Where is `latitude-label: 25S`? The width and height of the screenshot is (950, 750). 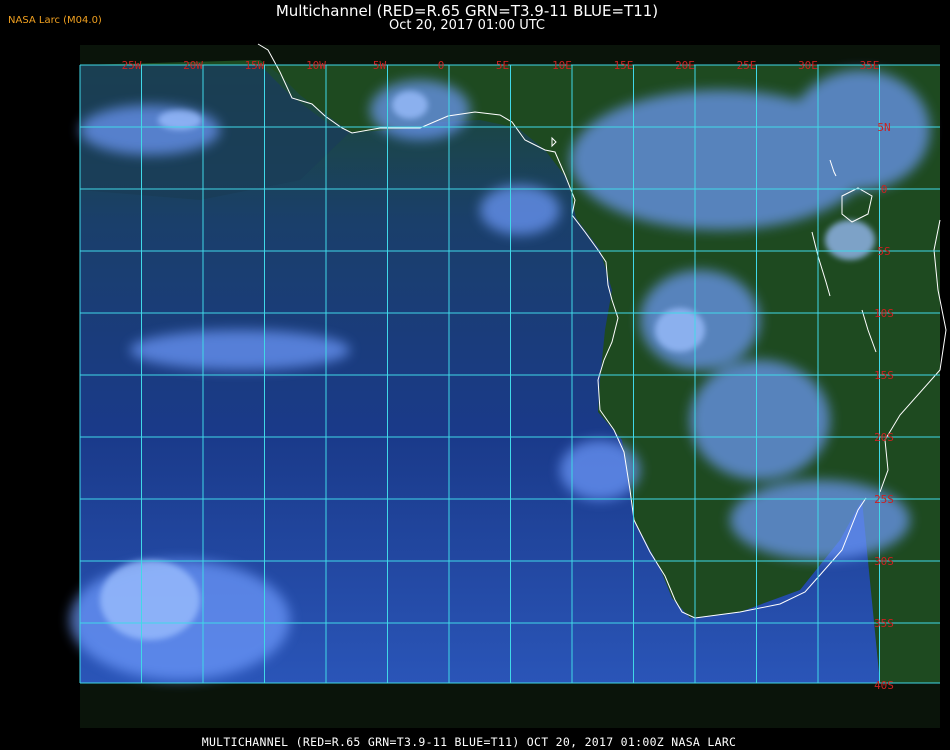
latitude-label: 25S is located at coordinates (884, 499).